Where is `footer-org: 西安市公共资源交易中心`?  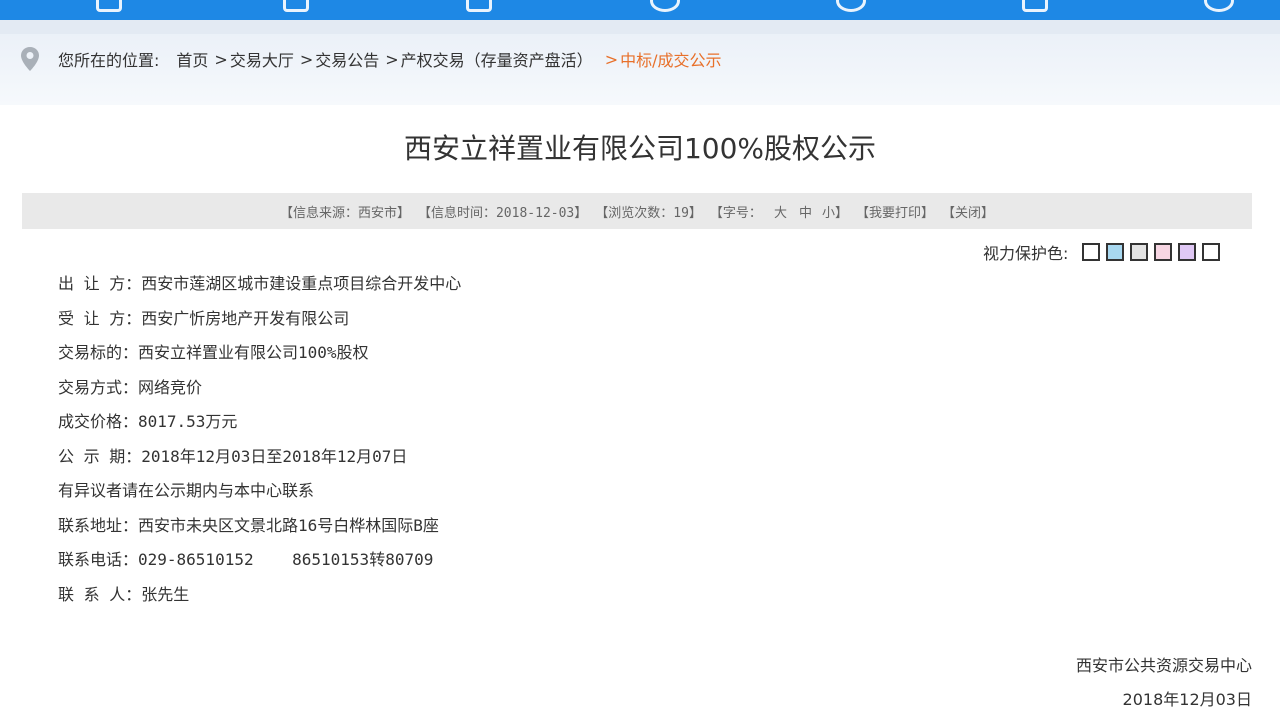 footer-org: 西安市公共资源交易中心 is located at coordinates (1163, 665).